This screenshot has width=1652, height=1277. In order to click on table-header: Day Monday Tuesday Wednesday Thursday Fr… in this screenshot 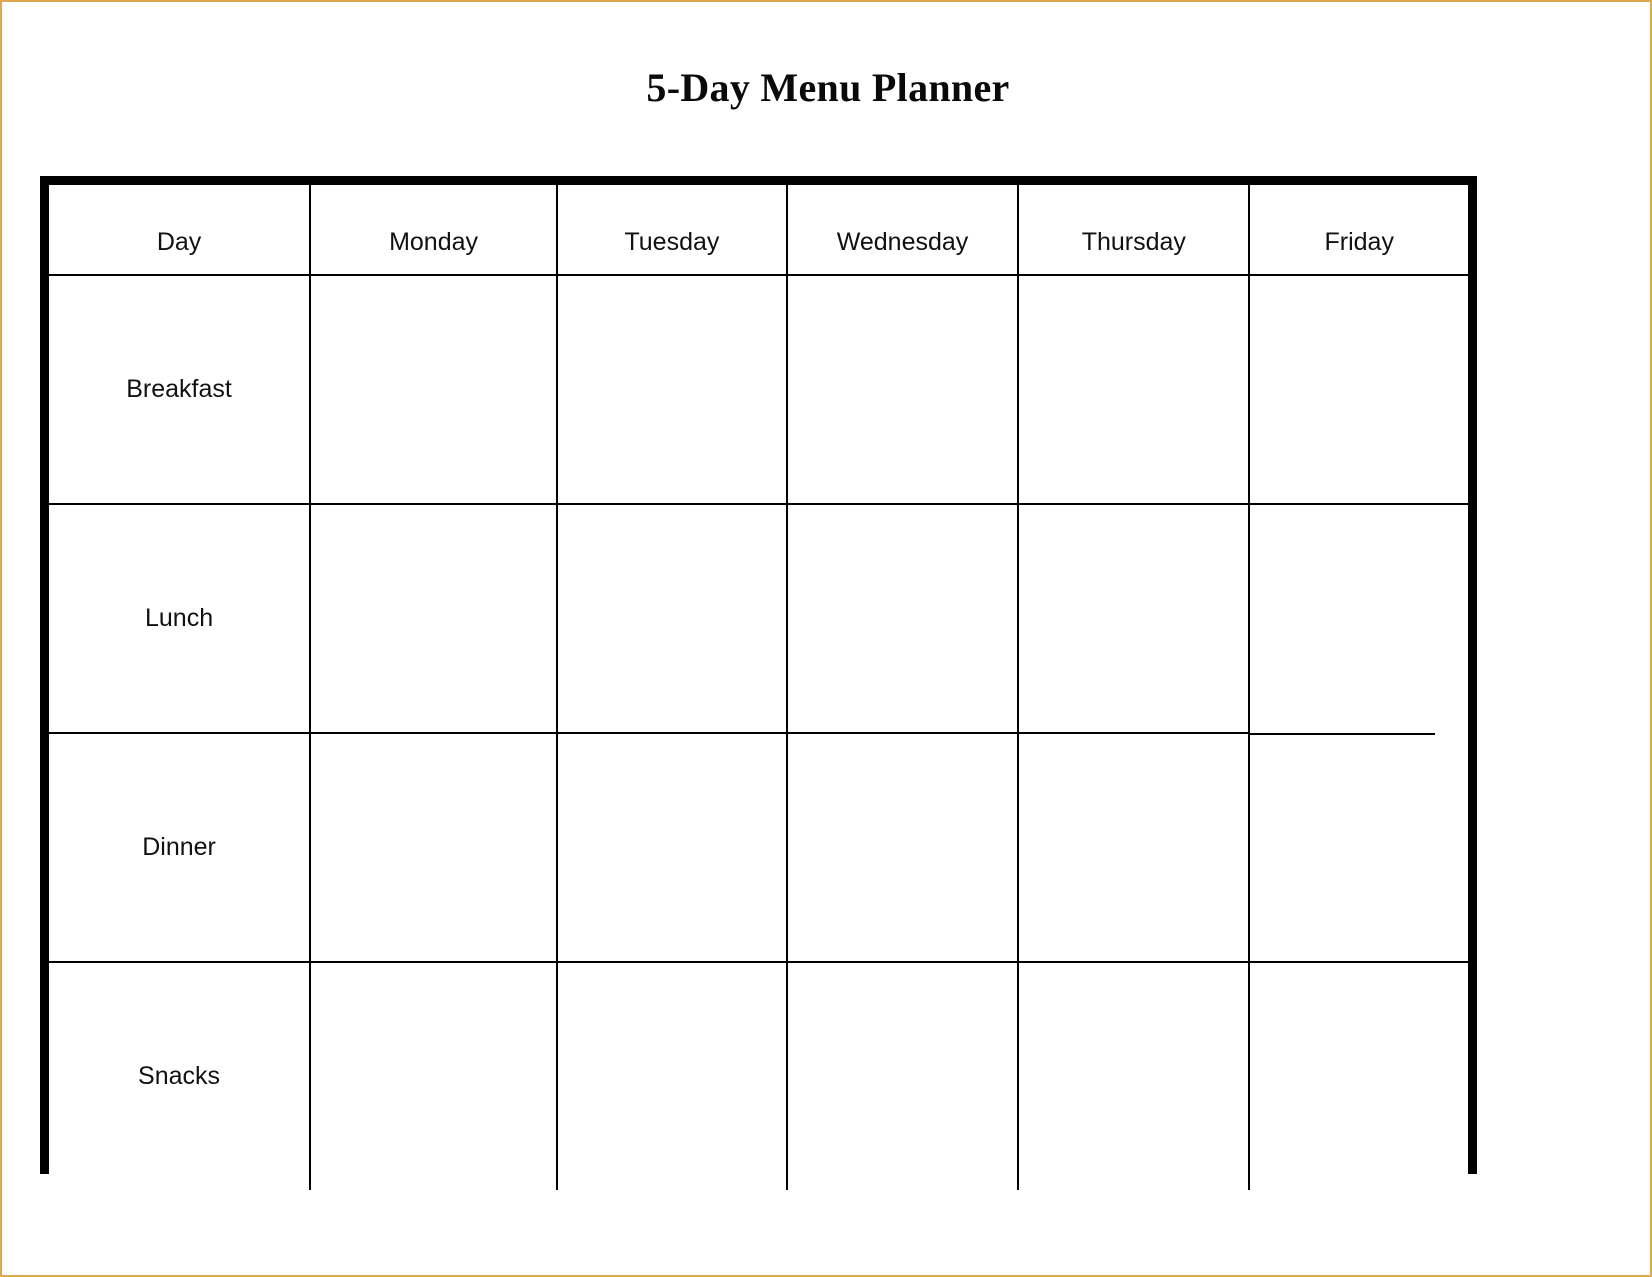, I will do `click(758, 230)`.